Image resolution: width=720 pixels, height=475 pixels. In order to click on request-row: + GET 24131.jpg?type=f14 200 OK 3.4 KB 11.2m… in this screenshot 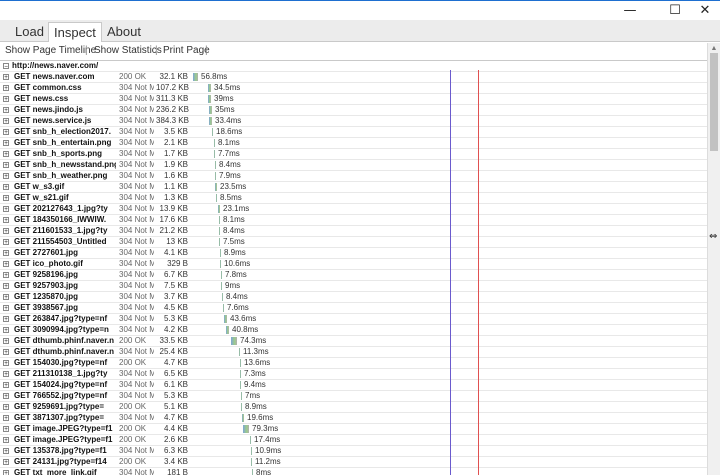, I will do `click(353, 462)`.